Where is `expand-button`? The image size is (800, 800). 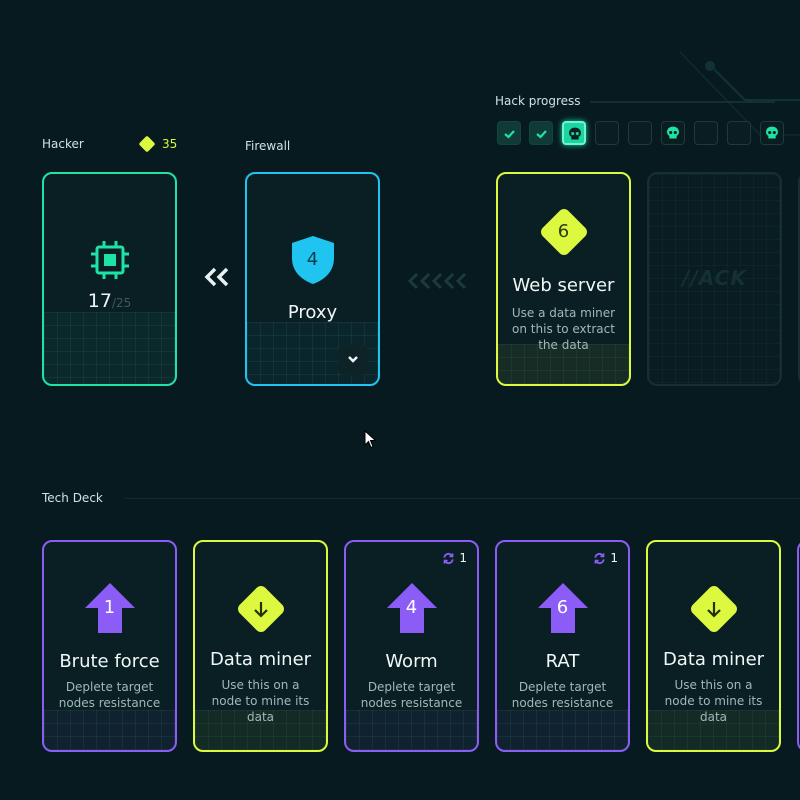
expand-button is located at coordinates (353, 360).